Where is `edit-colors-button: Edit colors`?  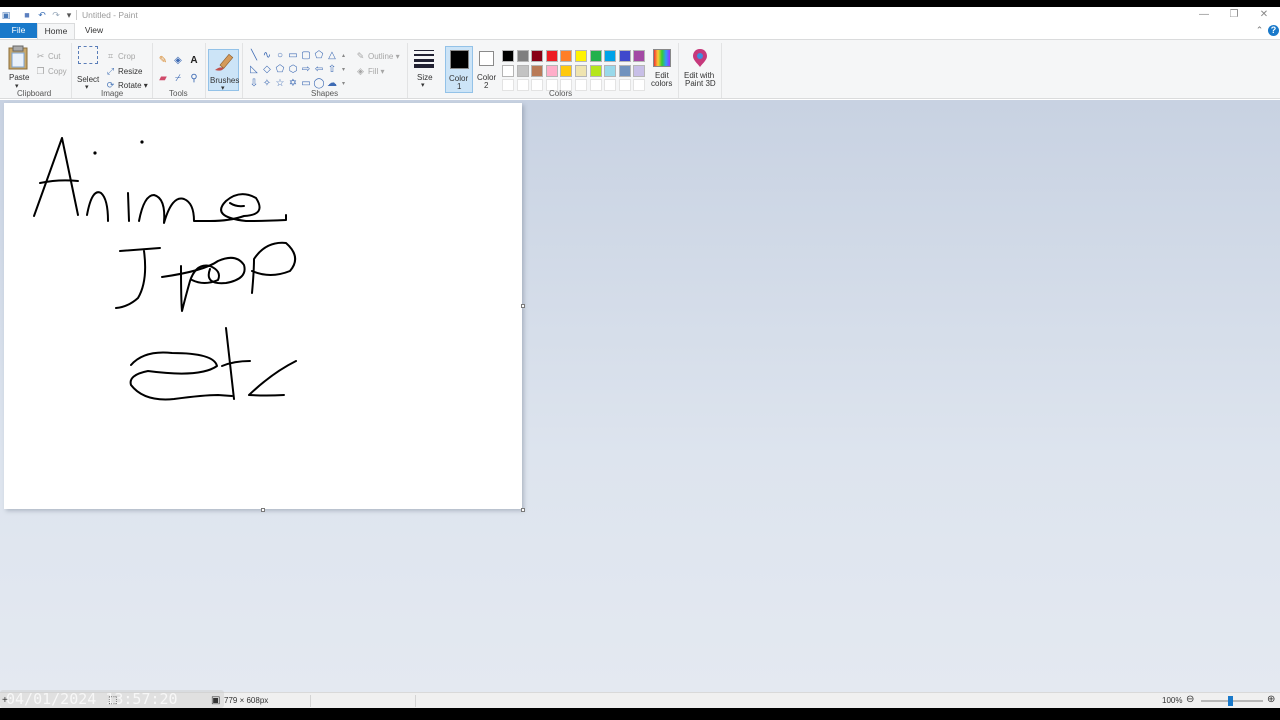 edit-colors-button: Edit colors is located at coordinates (662, 69).